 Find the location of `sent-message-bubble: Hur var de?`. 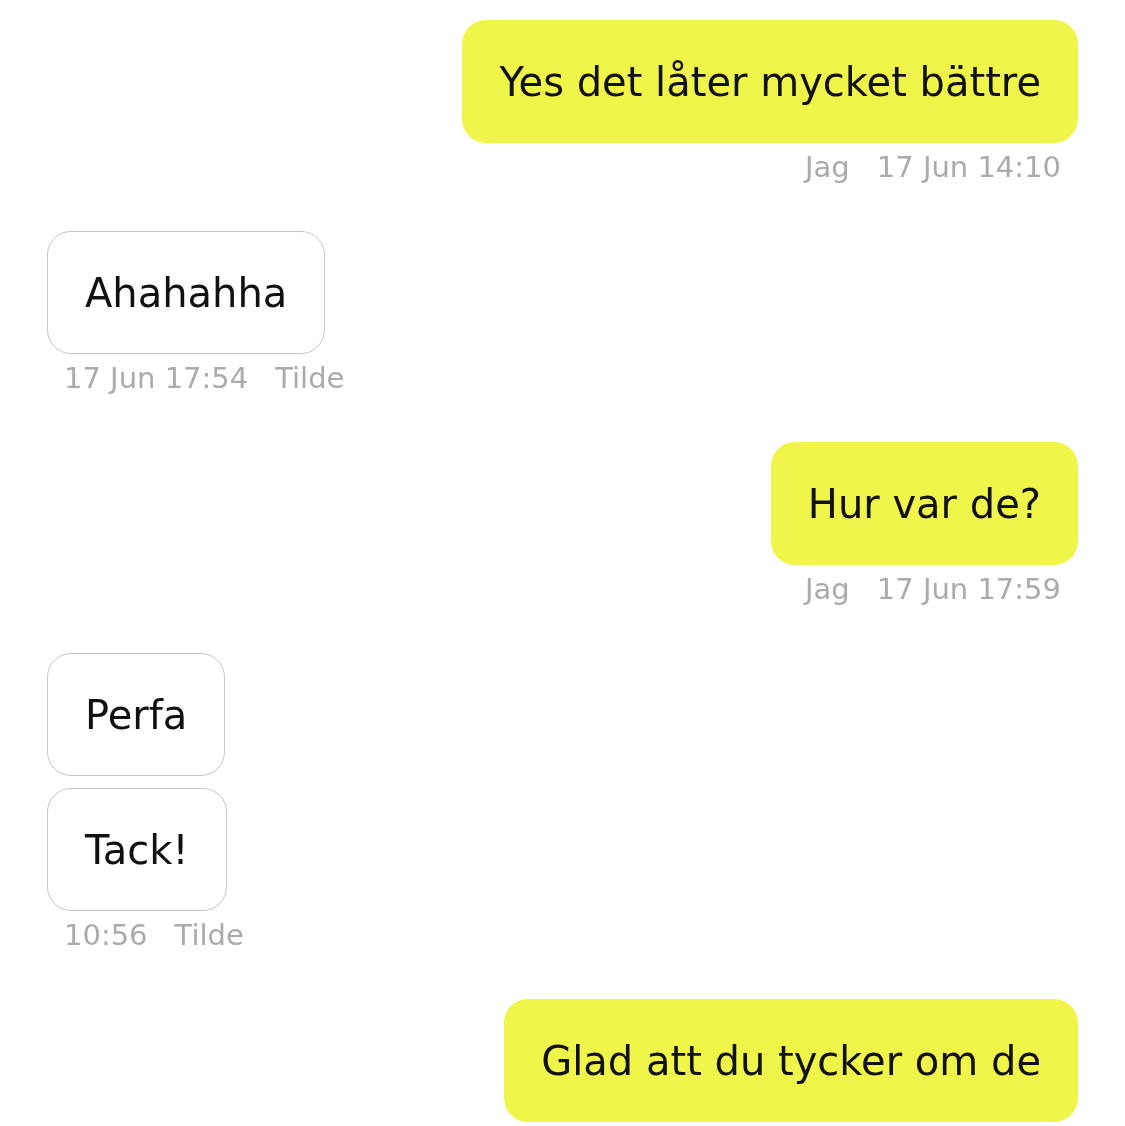

sent-message-bubble: Hur var de? is located at coordinates (924, 503).